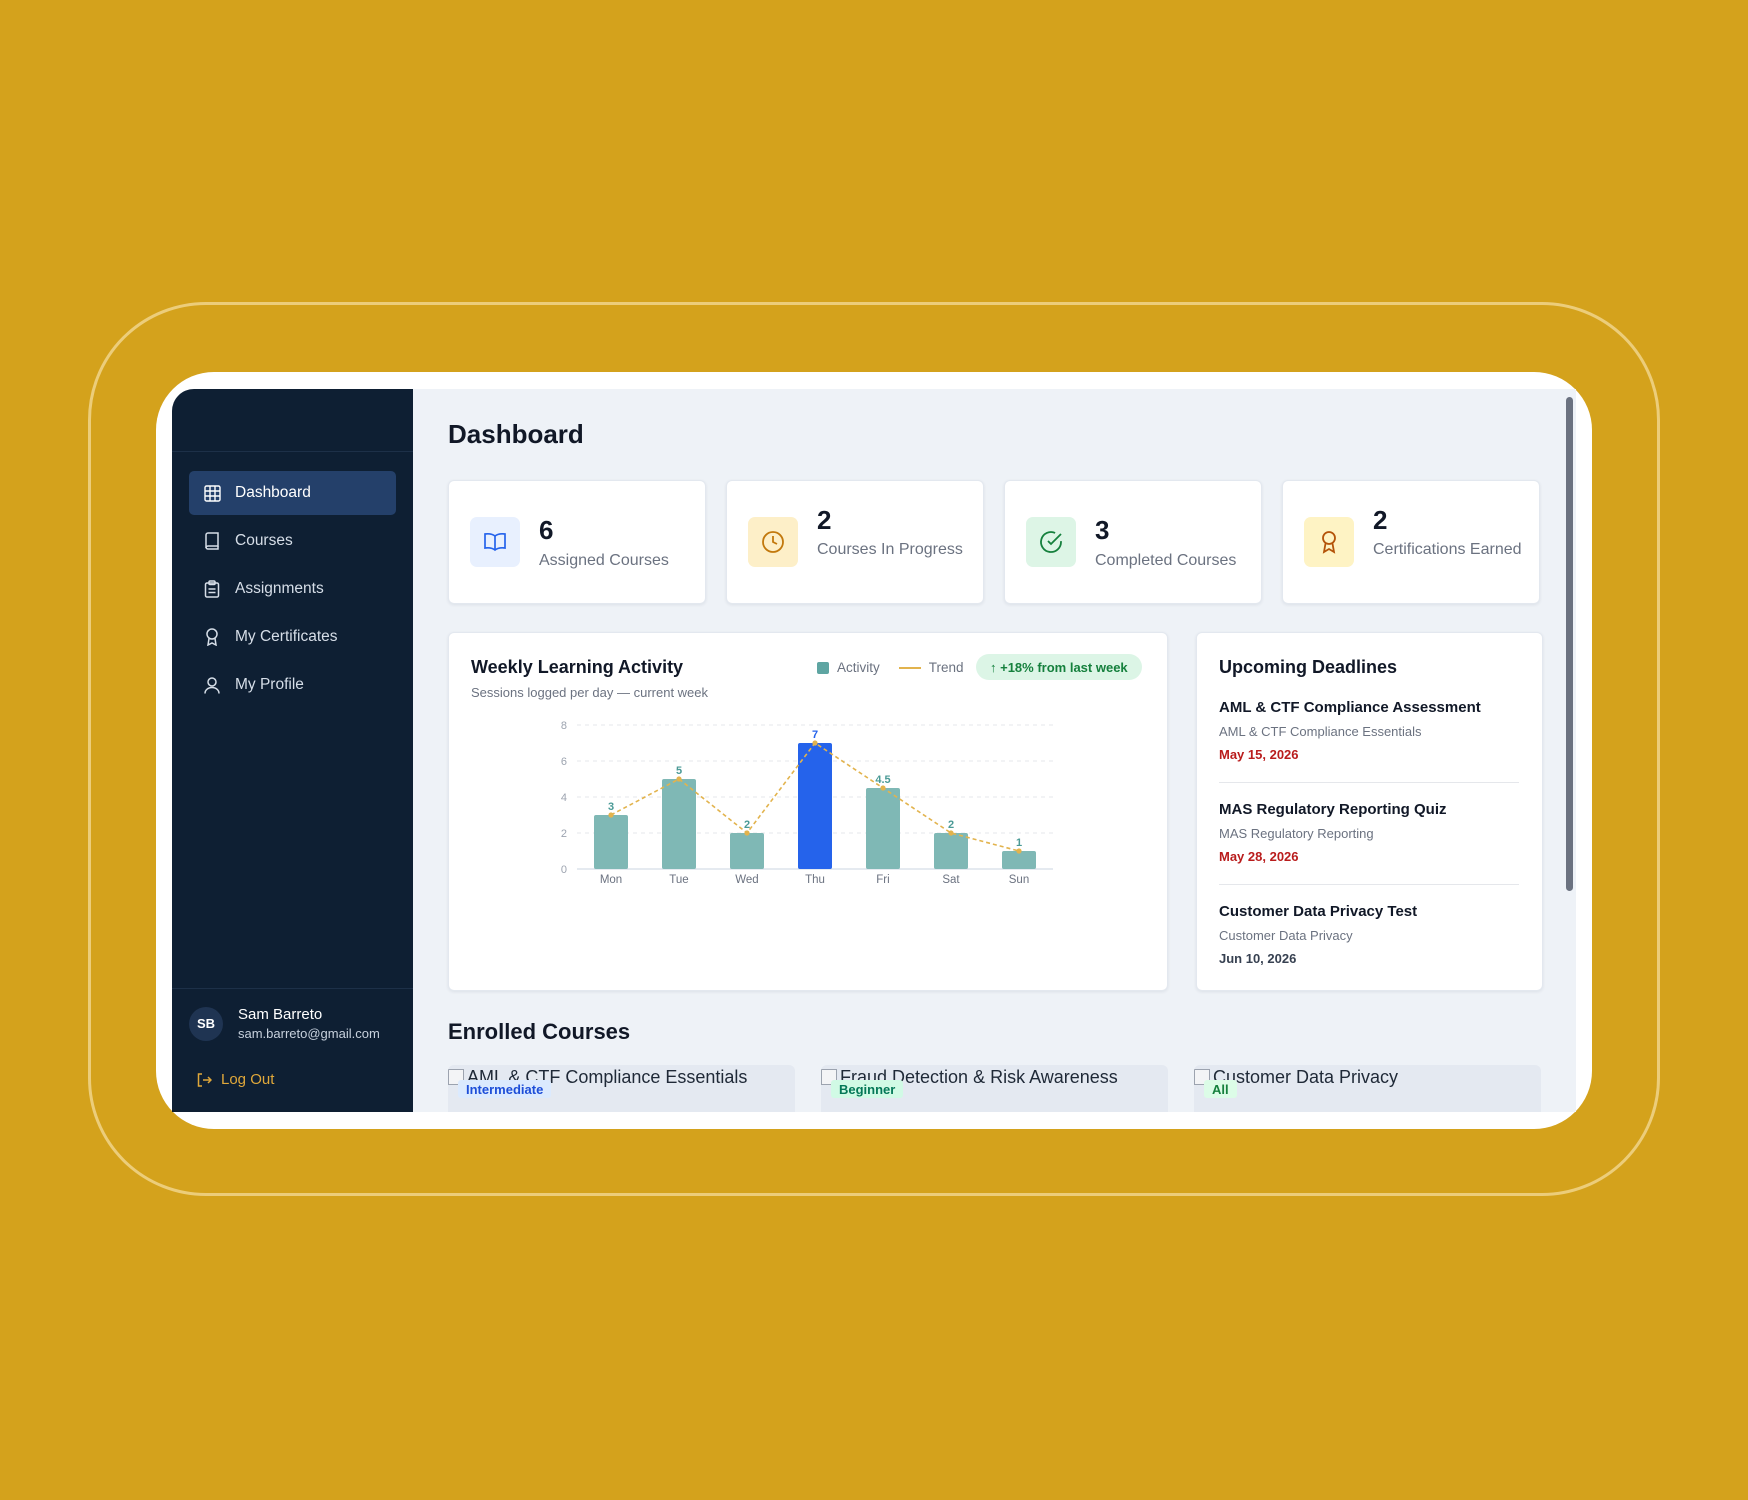 The image size is (1748, 1500). Describe the element at coordinates (577, 542) in the screenshot. I see `stat-card-assigned: 6 Assigned Courses` at that location.